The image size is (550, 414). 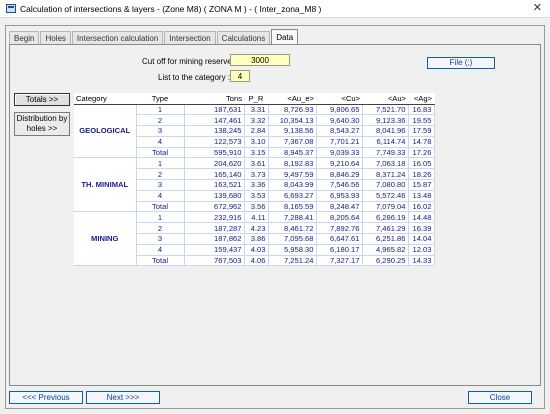 What do you see at coordinates (46, 397) in the screenshot?
I see `previous-button: <<< Previous` at bounding box center [46, 397].